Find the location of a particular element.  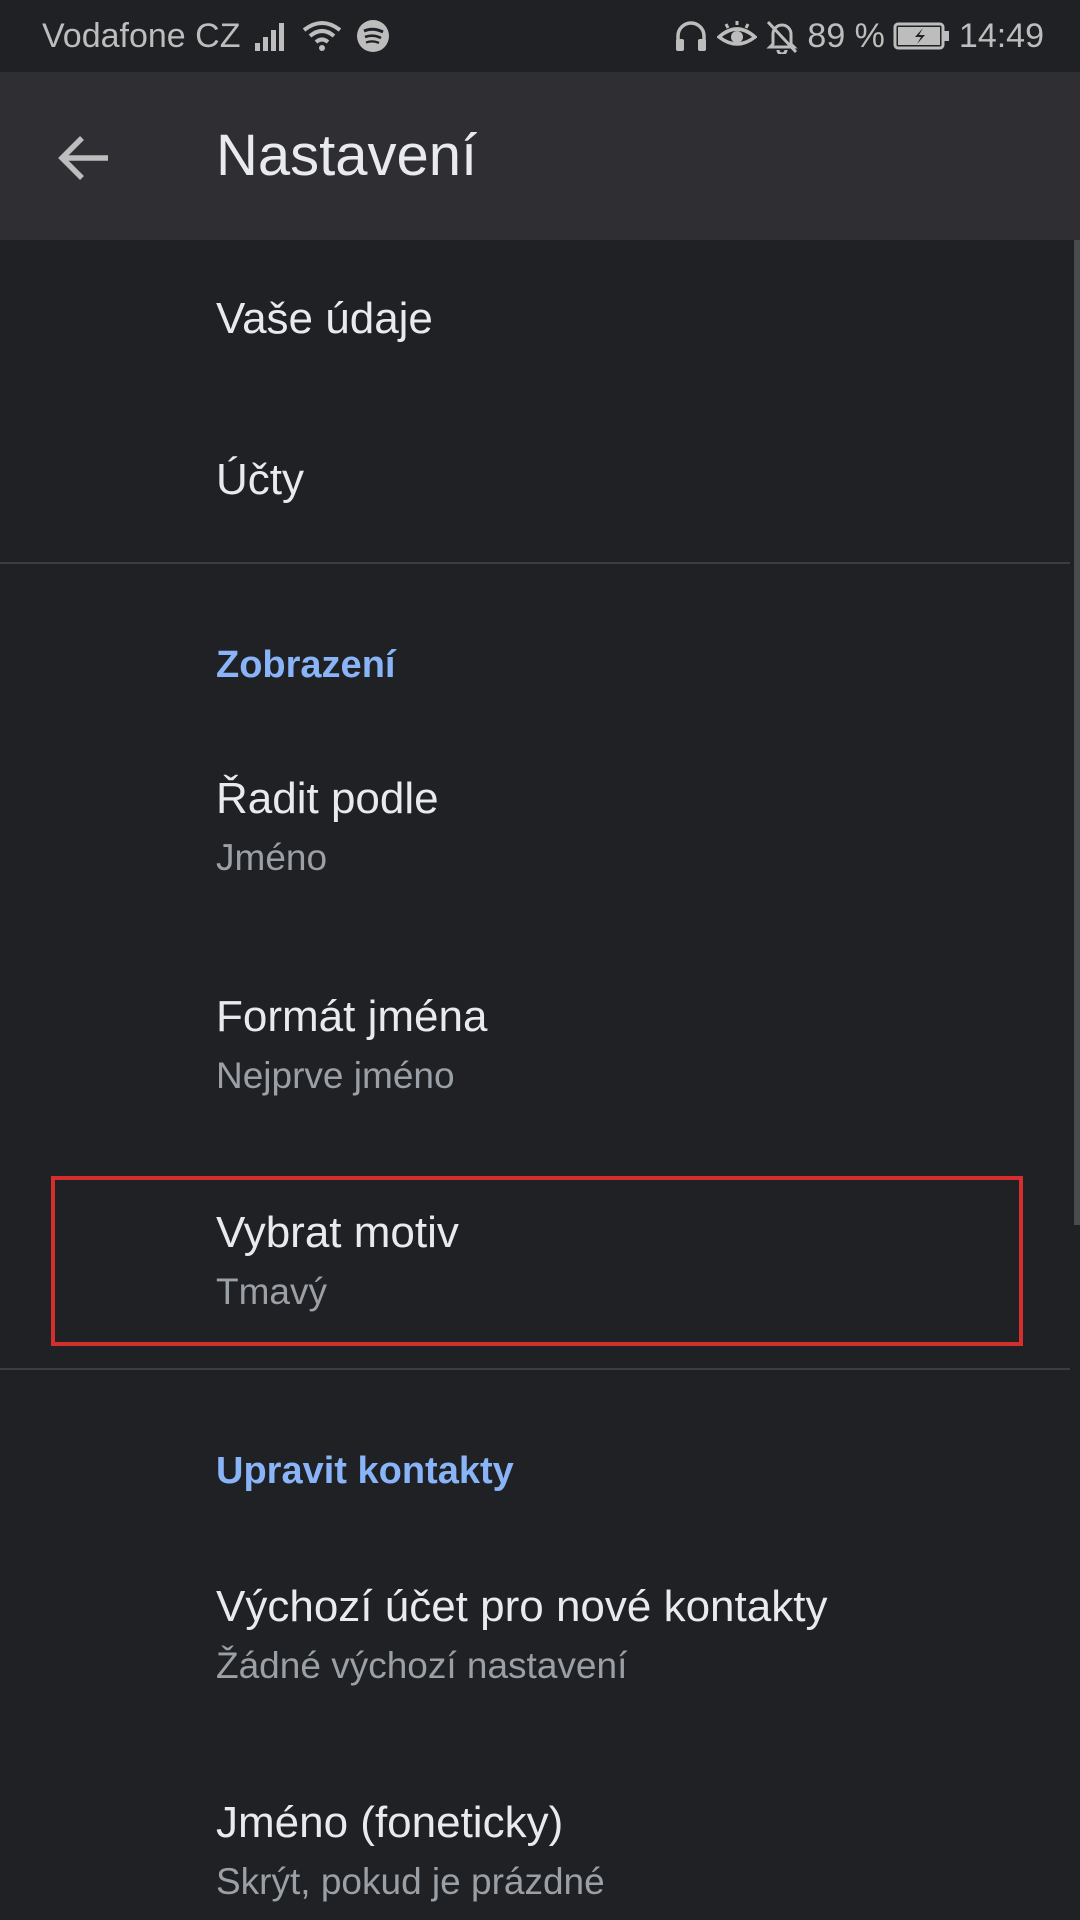

battery-percent: 89 % is located at coordinates (846, 35).